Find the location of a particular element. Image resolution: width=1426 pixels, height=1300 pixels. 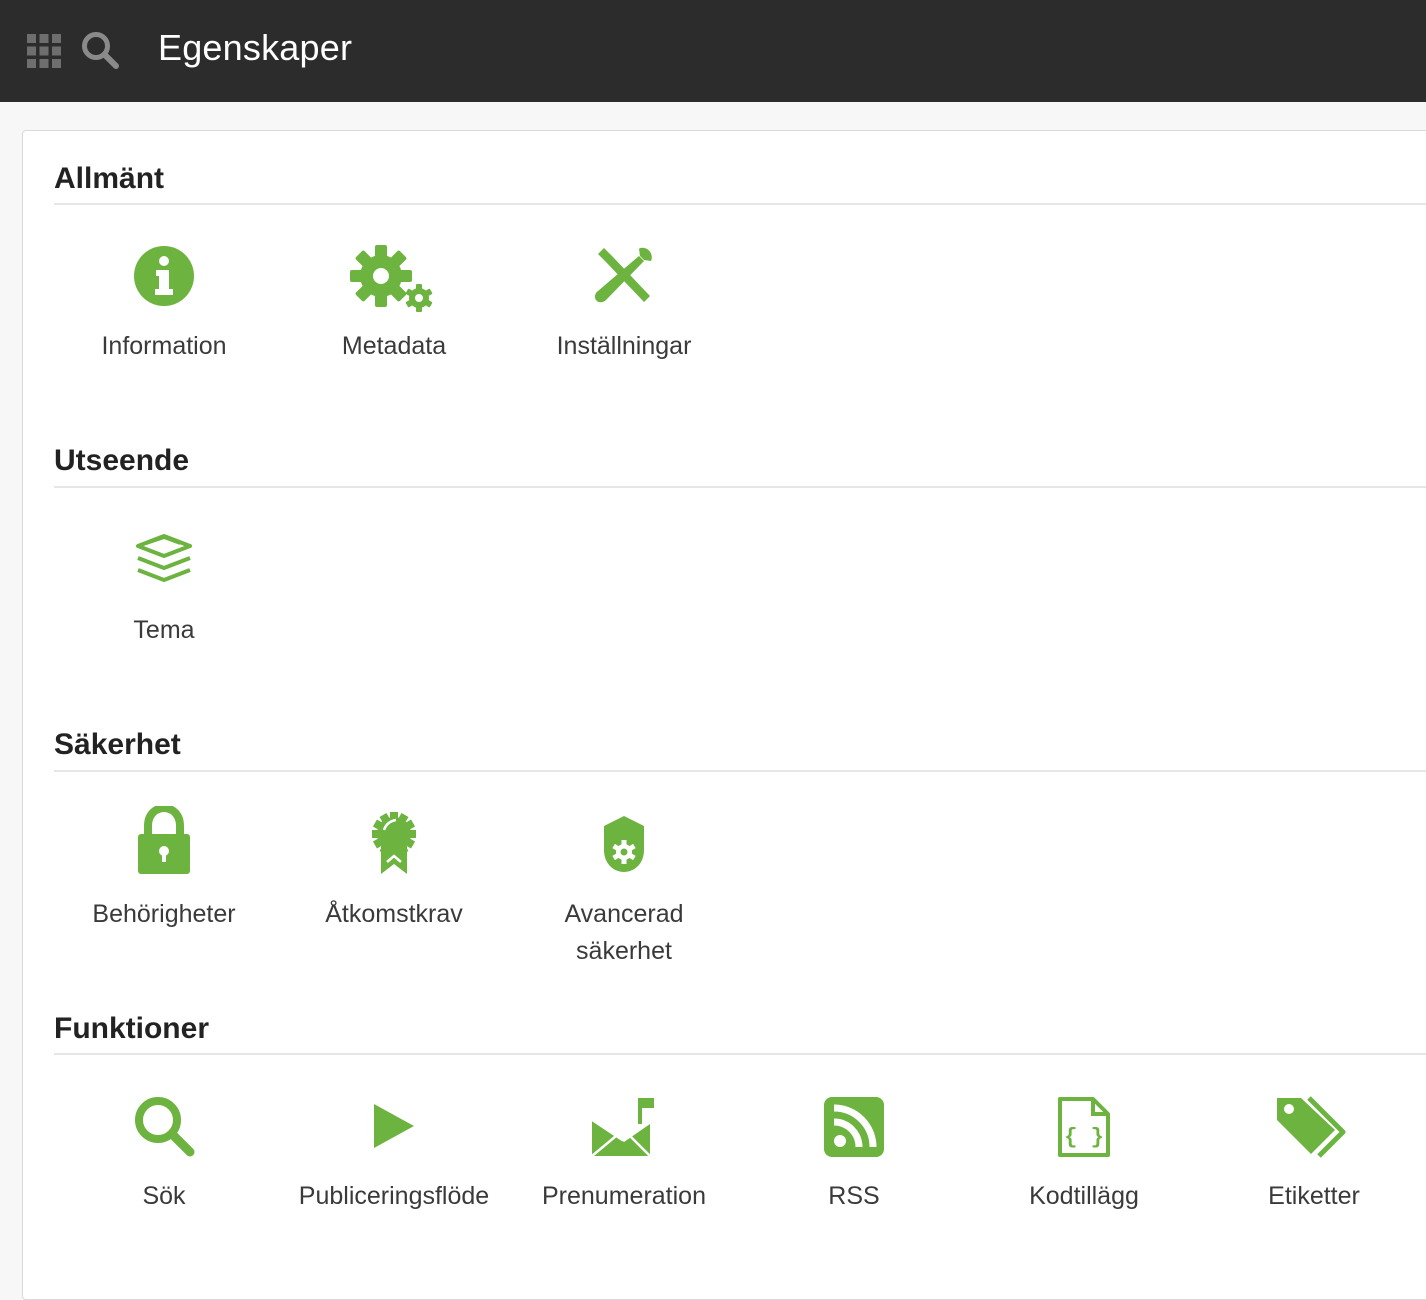

item-label: RSS is located at coordinates (854, 1196).